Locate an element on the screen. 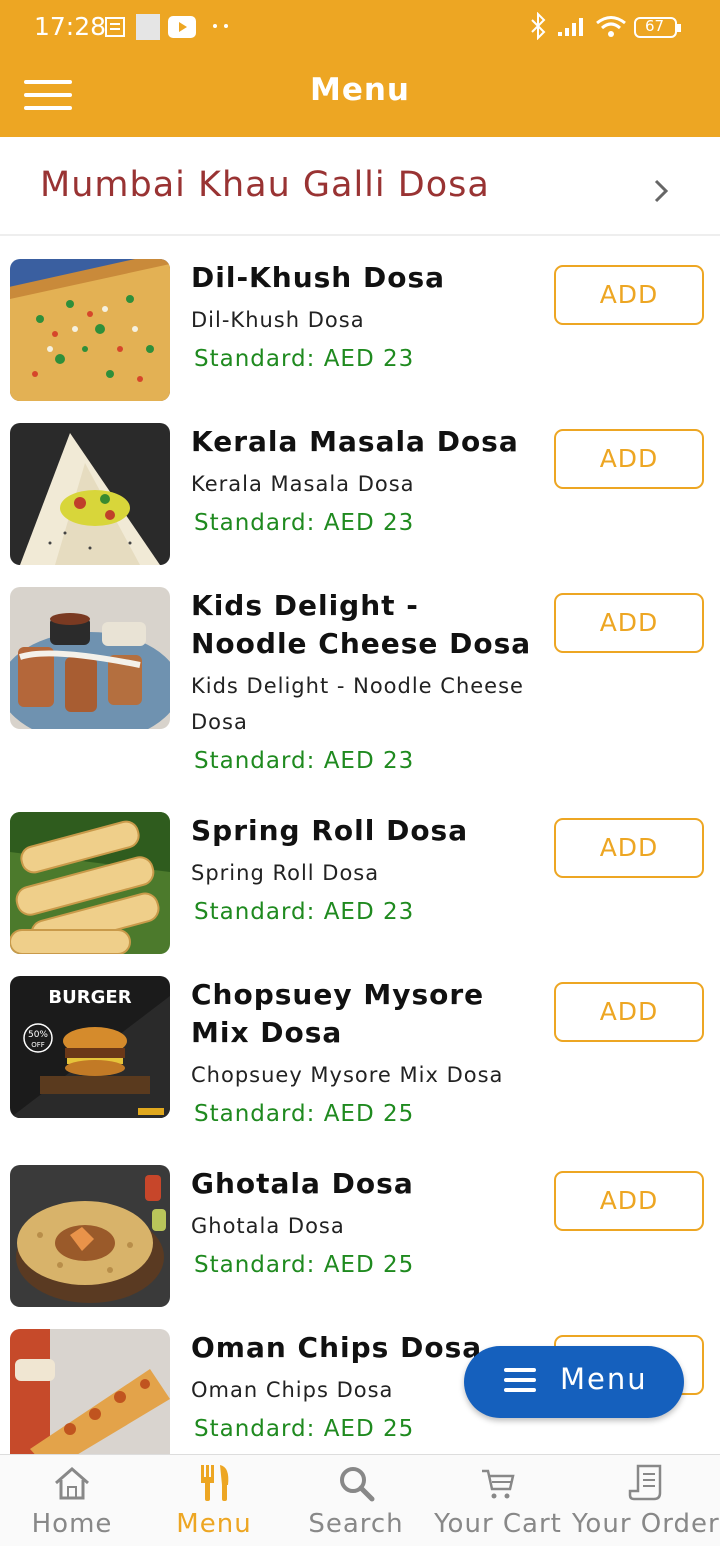 This screenshot has width=720, height=1546. floating-menu-label: Menu is located at coordinates (604, 1379).